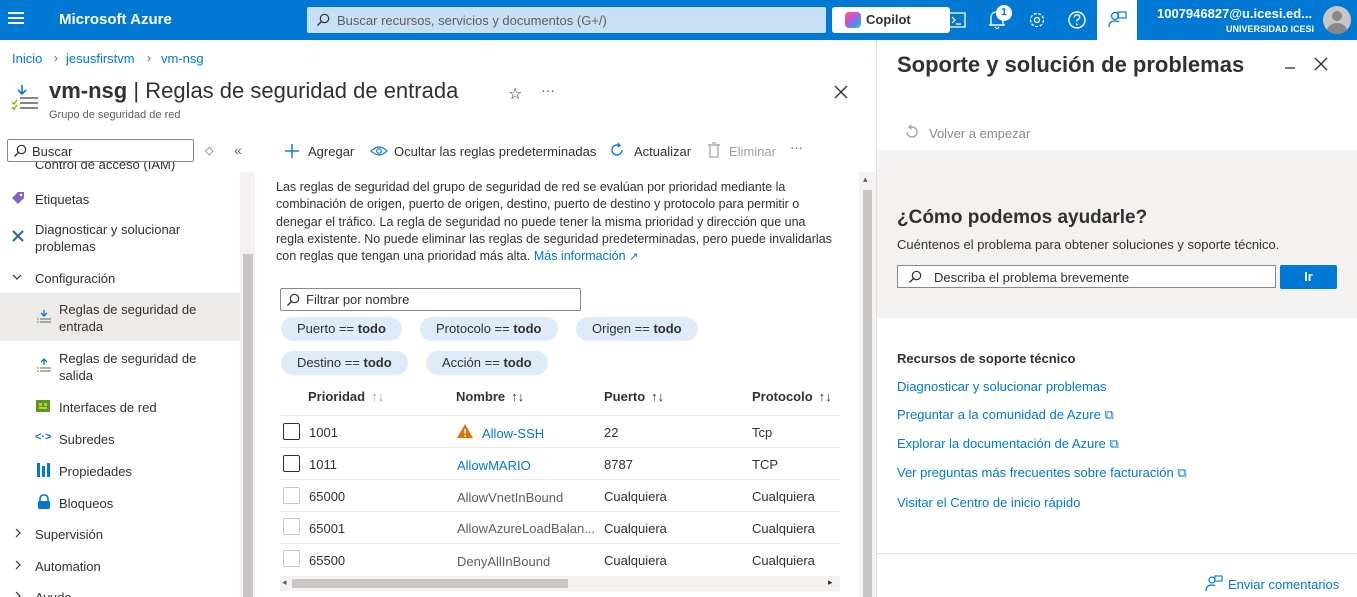 The height and width of the screenshot is (597, 1357). Describe the element at coordinates (346, 396) in the screenshot. I see `column-header-priority: Prioridad ↑↓` at that location.